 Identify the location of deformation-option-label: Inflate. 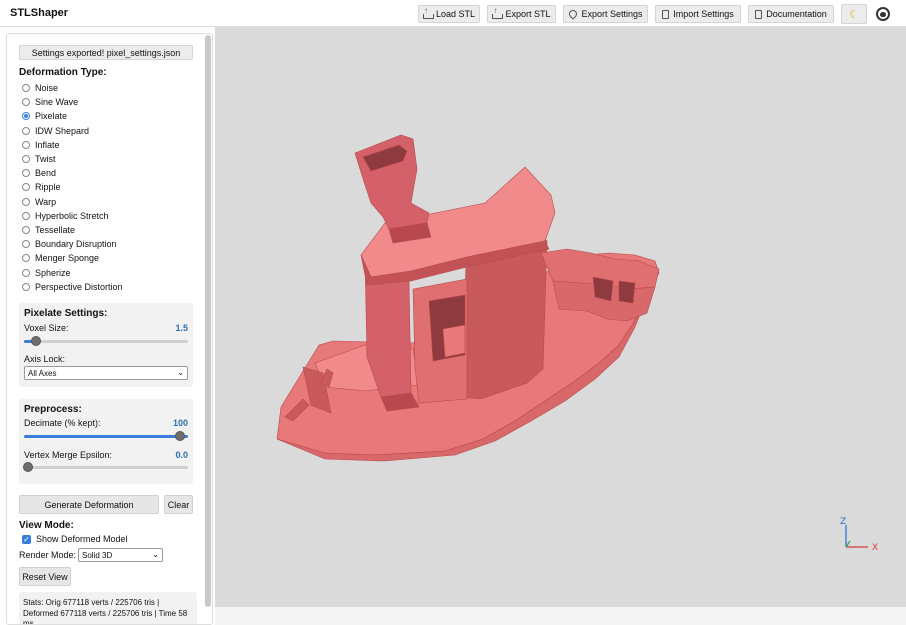
(47, 144).